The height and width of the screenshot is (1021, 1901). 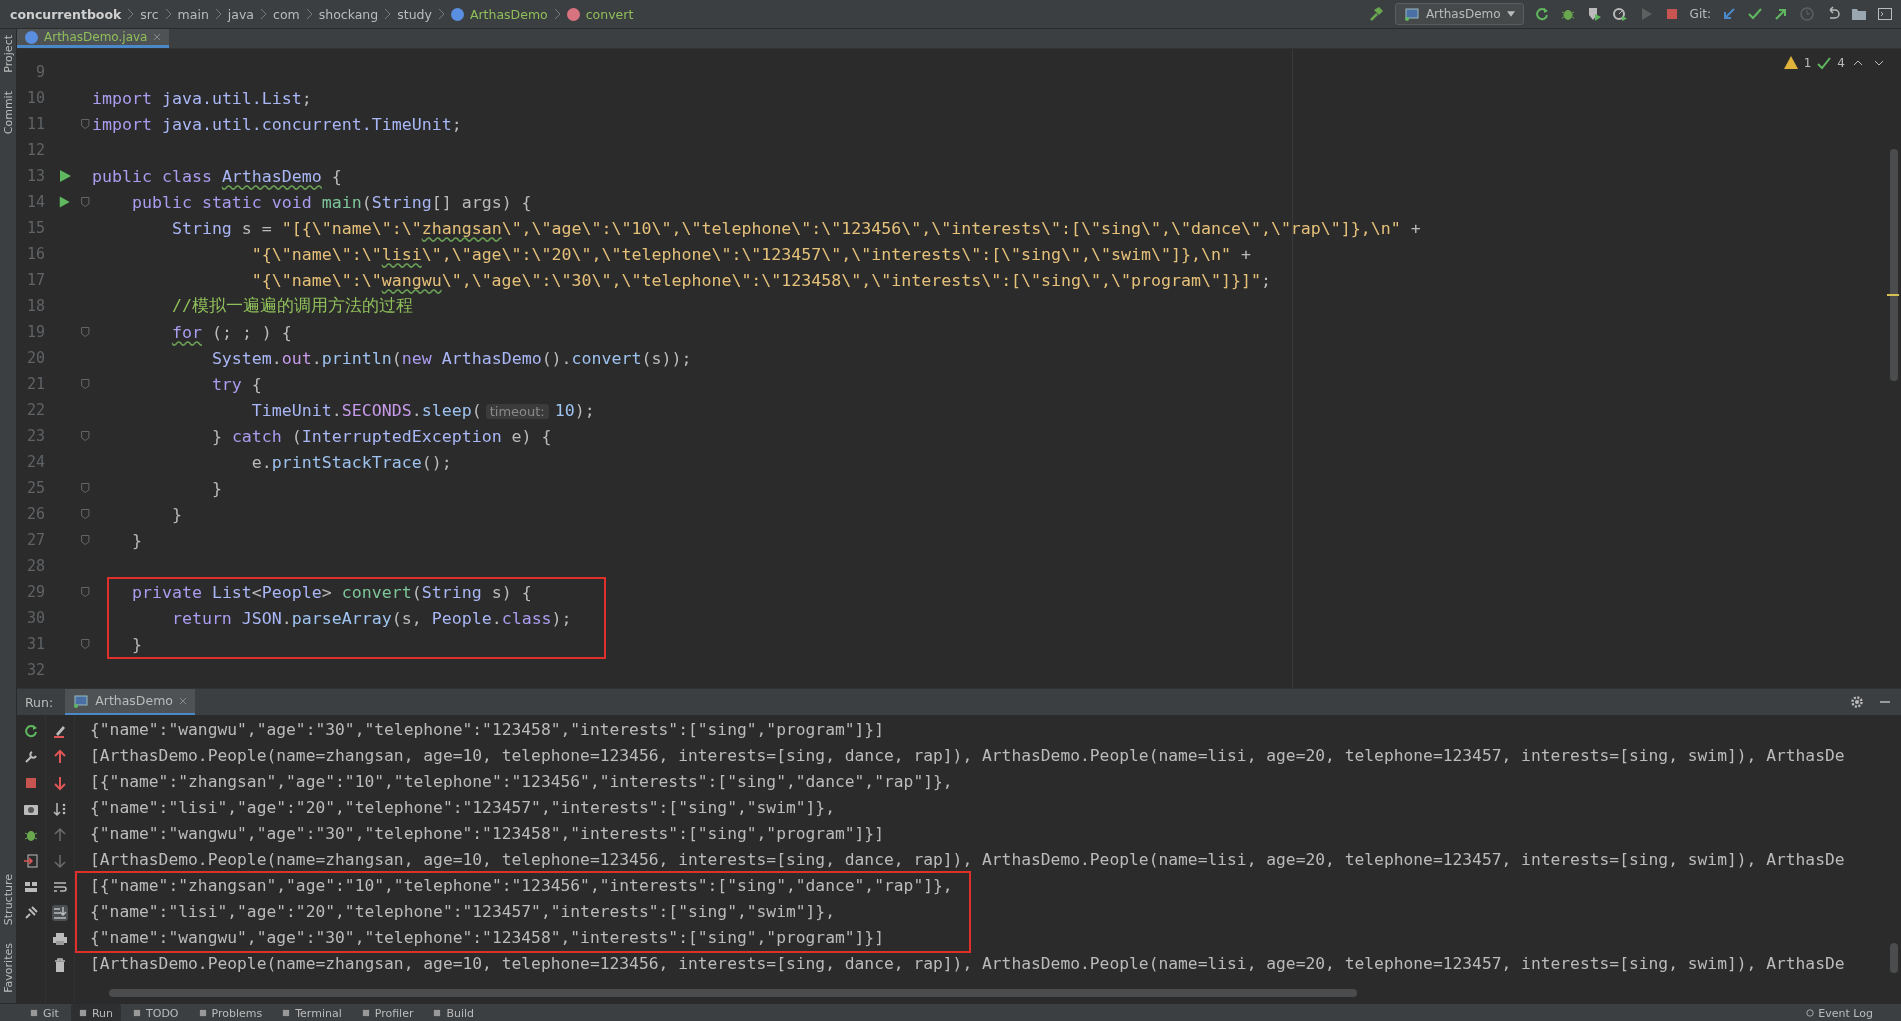 I want to click on code-line: }, so click(x=136, y=540).